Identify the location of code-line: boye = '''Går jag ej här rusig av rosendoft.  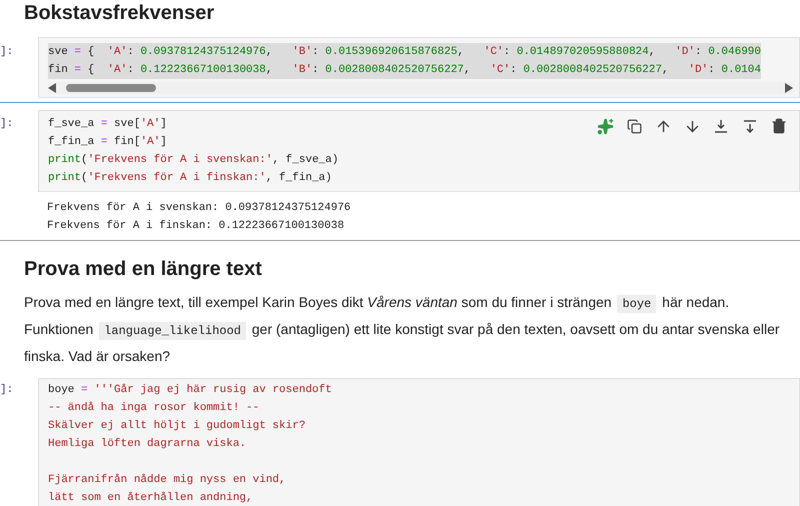
(190, 390).